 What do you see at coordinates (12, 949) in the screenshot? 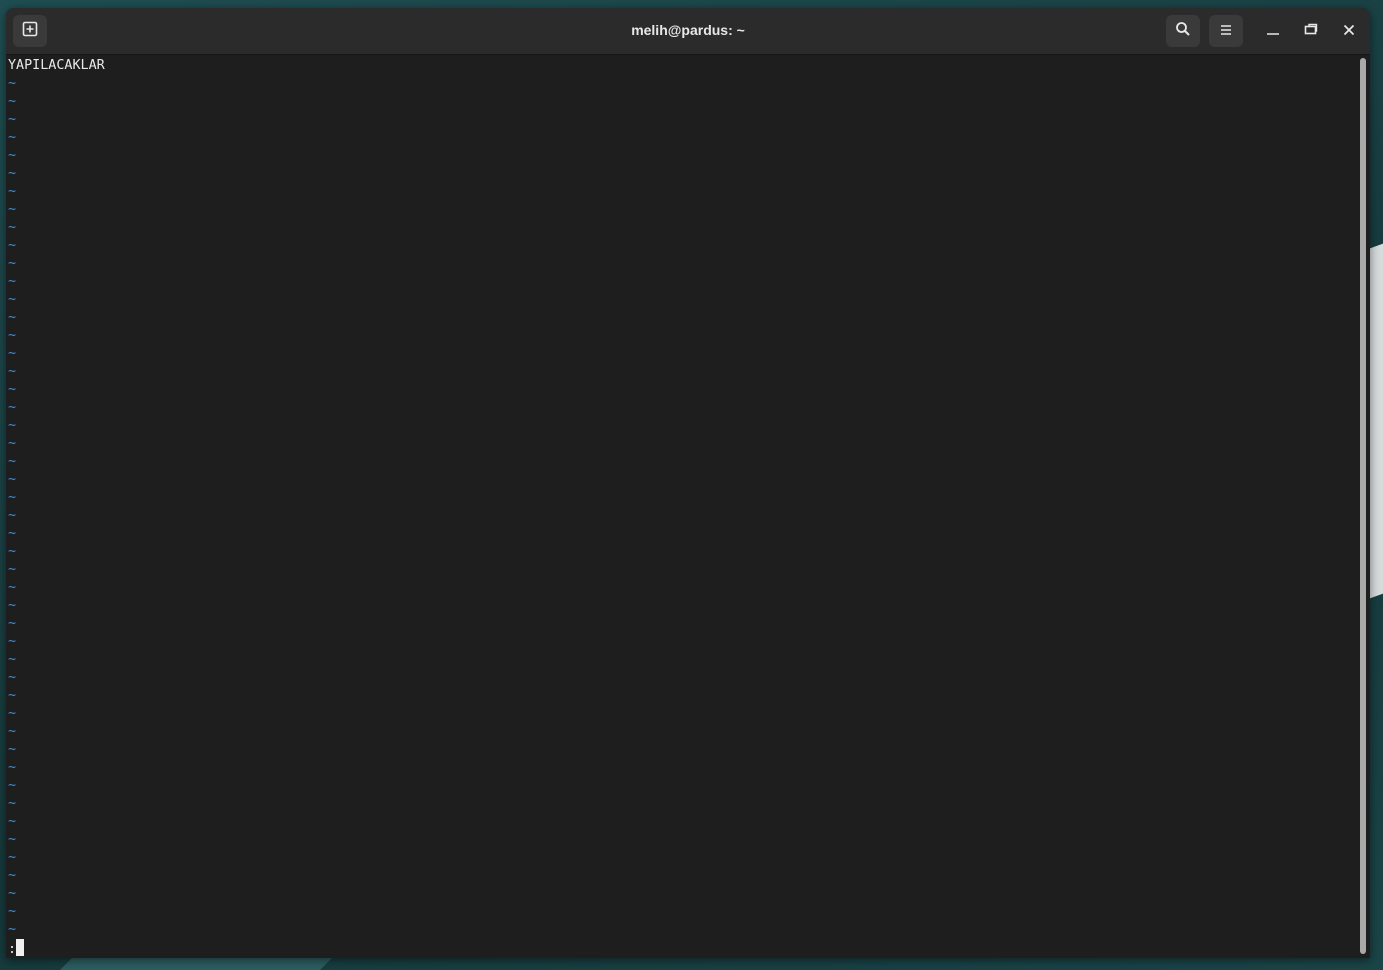
I see `command-prompt: :` at bounding box center [12, 949].